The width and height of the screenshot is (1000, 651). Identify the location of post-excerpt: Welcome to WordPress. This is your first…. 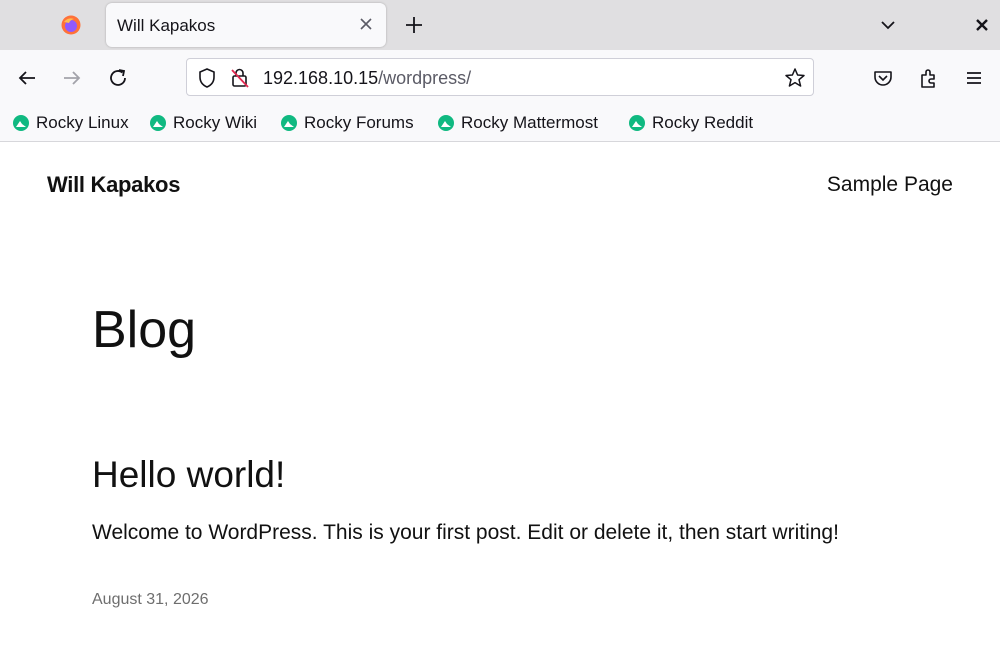
(465, 532).